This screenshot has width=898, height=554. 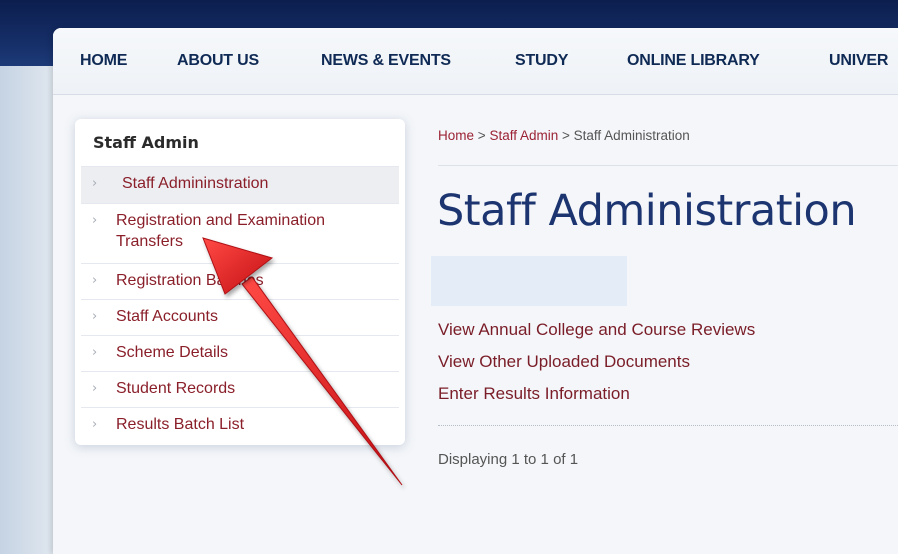 What do you see at coordinates (386, 61) in the screenshot?
I see `nav-item-news-events: NEWS & EVENTS` at bounding box center [386, 61].